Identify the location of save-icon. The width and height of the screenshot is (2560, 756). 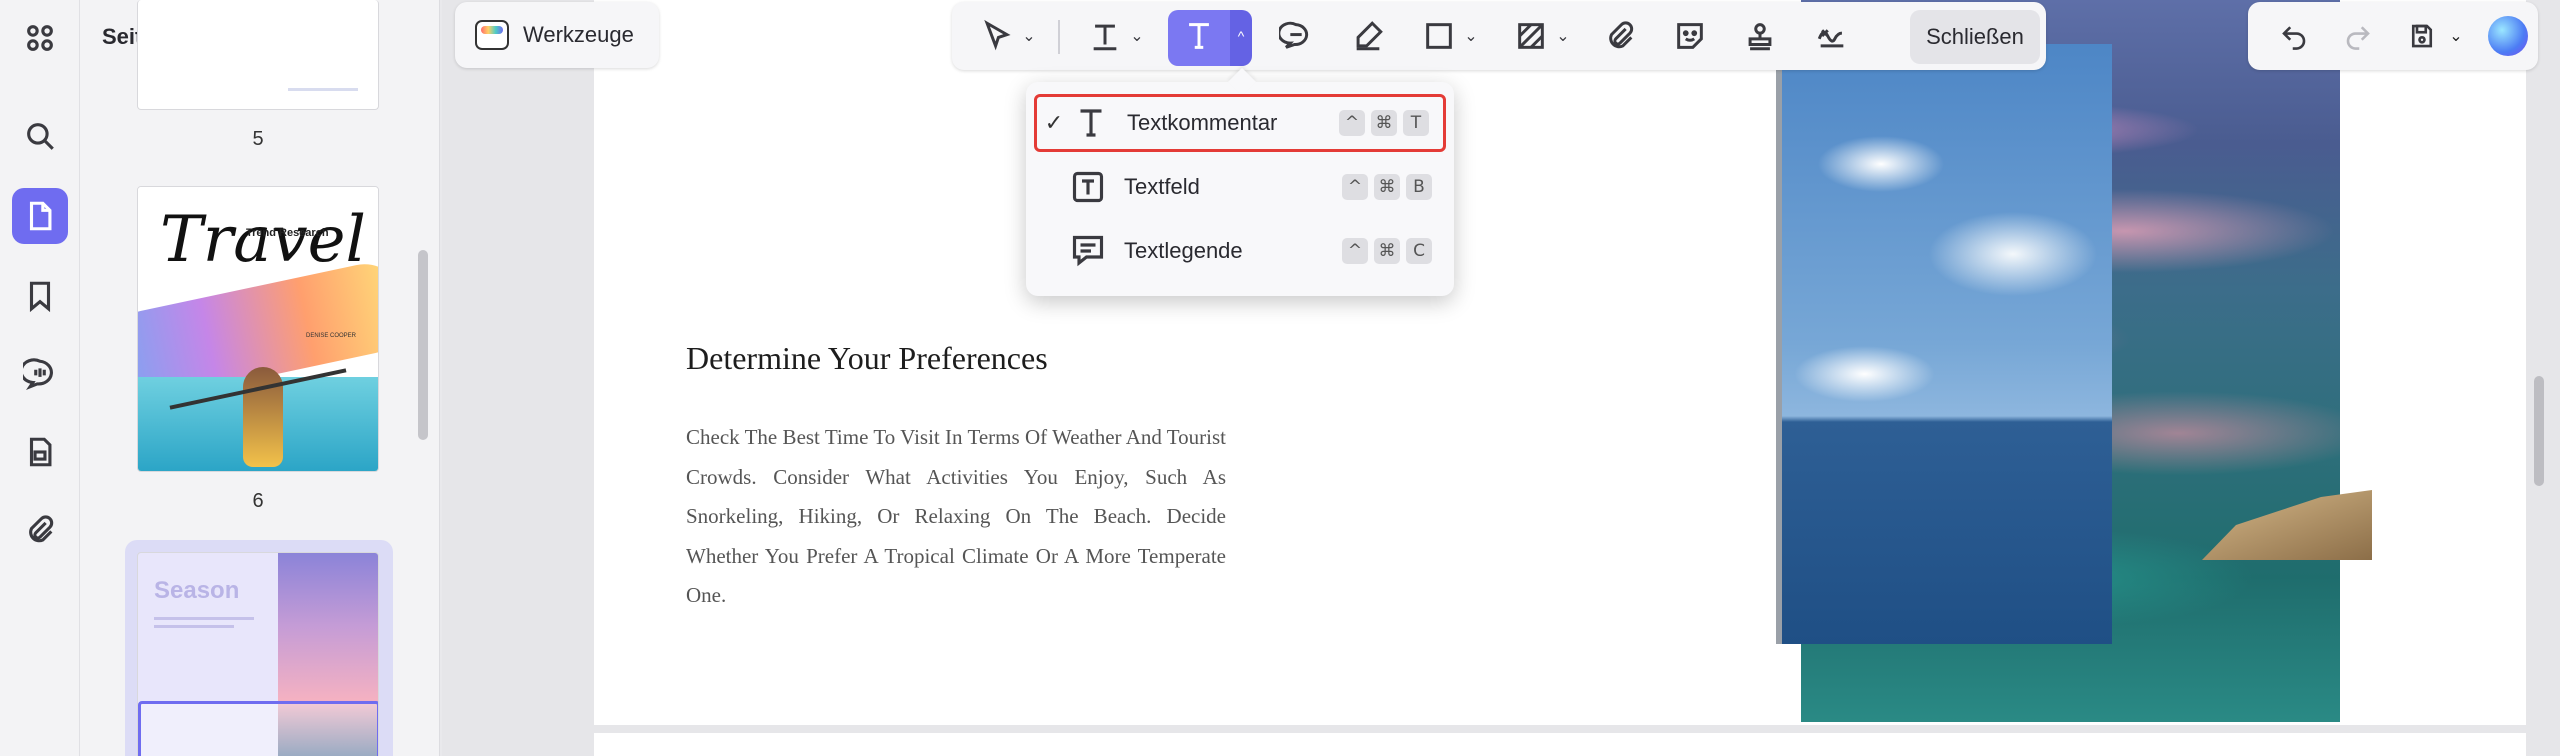
(2422, 36).